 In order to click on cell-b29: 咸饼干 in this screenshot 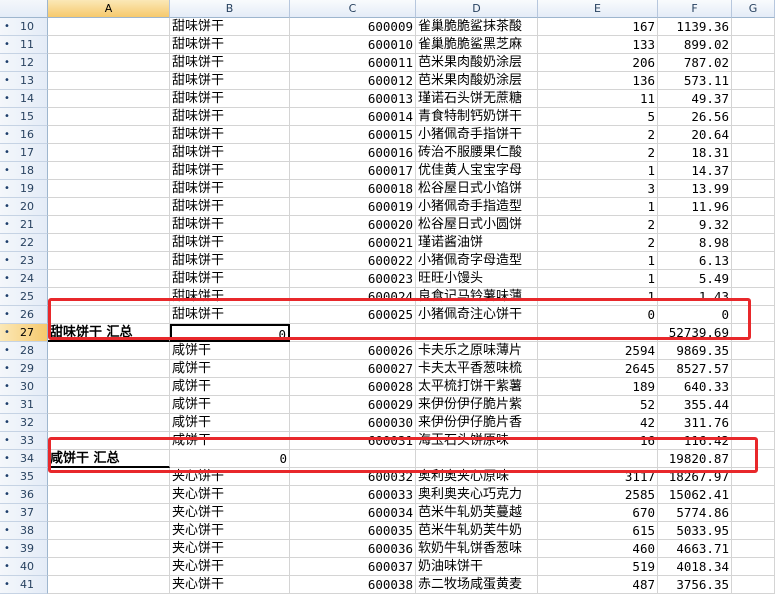, I will do `click(230, 369)`.